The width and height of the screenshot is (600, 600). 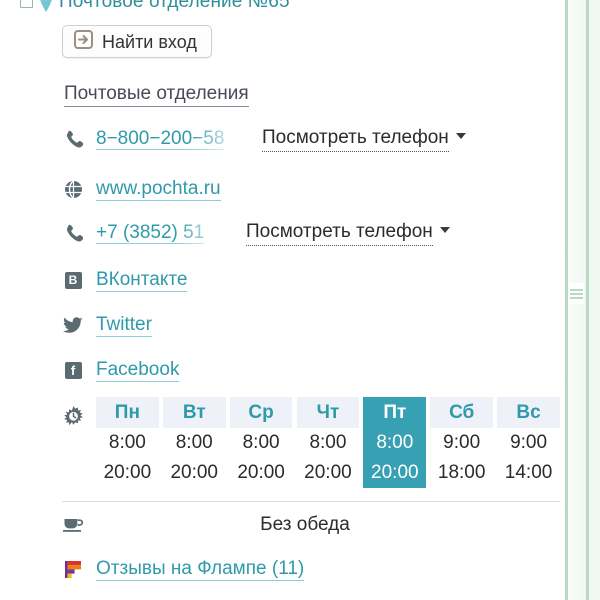 I want to click on enter-arrow-icon, so click(x=83, y=41).